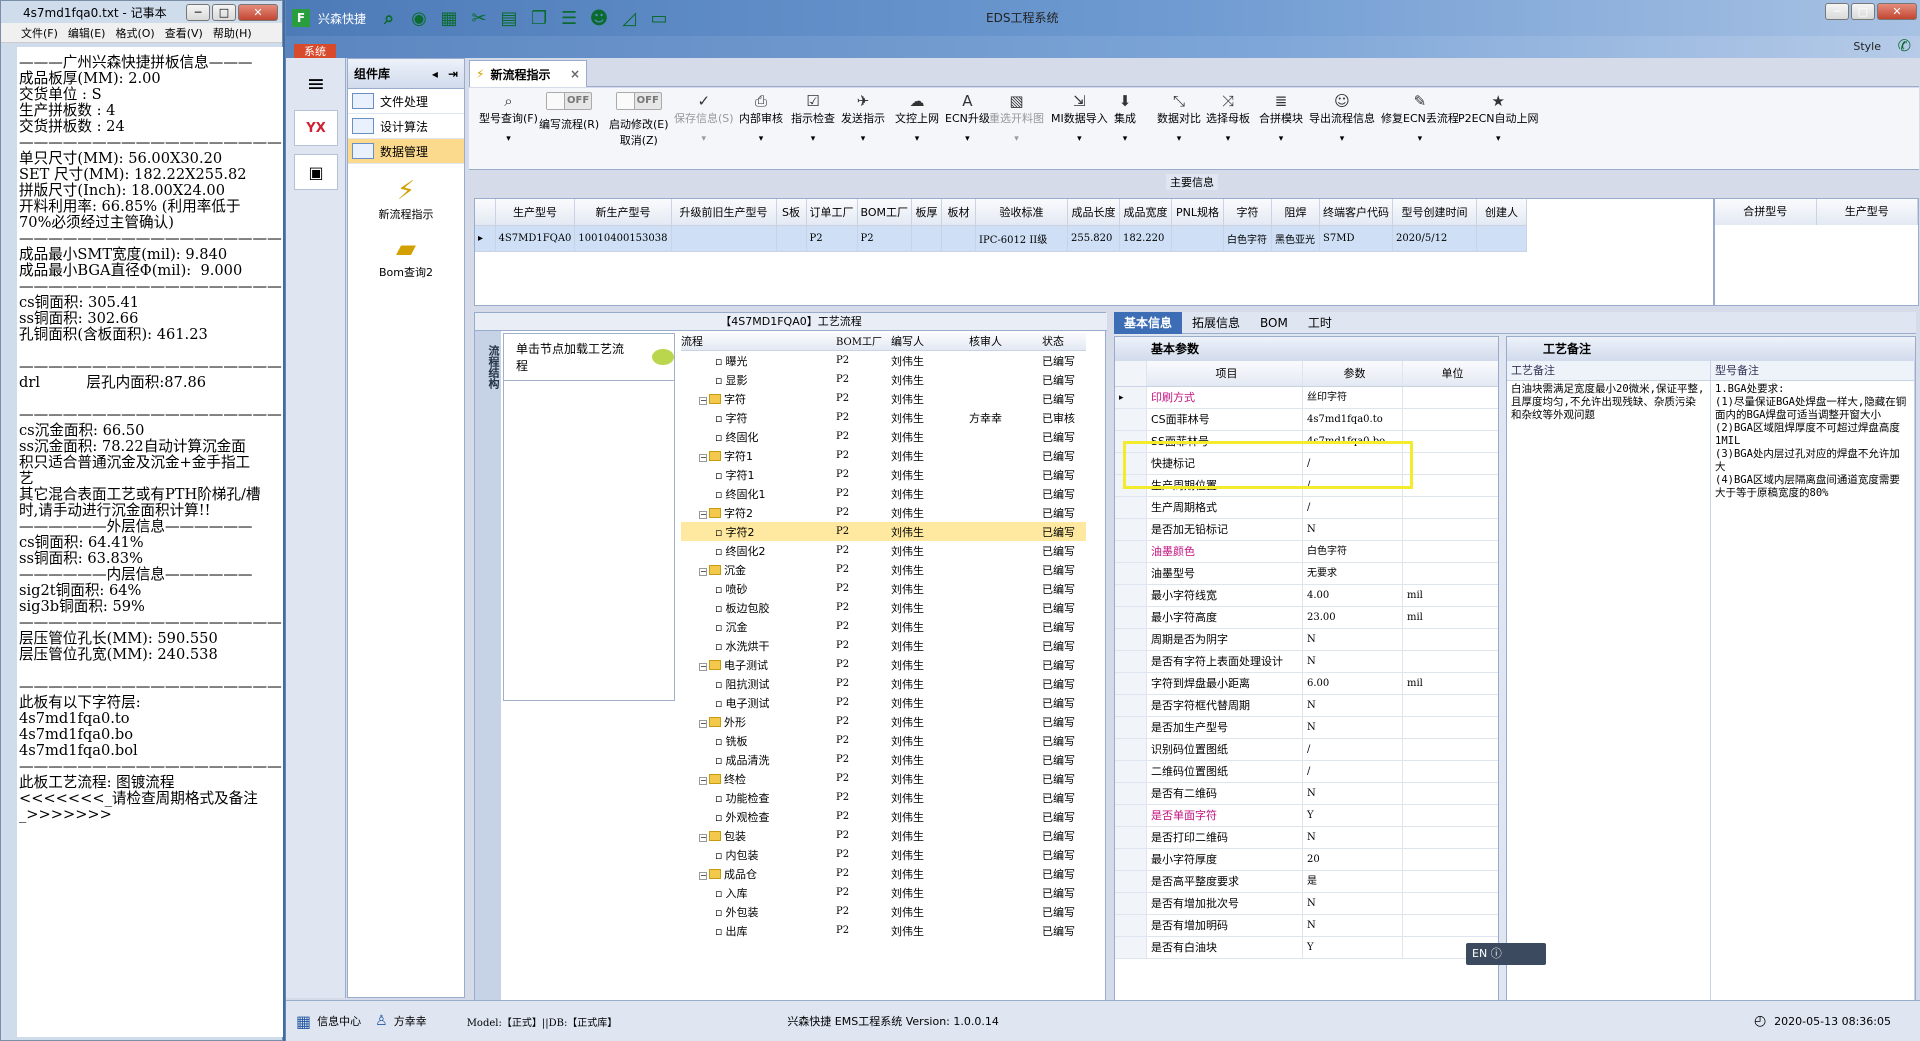 Image resolution: width=1920 pixels, height=1041 pixels. I want to click on tree-row: − 沉金 P2 刘伟生 已编写, so click(883, 569).